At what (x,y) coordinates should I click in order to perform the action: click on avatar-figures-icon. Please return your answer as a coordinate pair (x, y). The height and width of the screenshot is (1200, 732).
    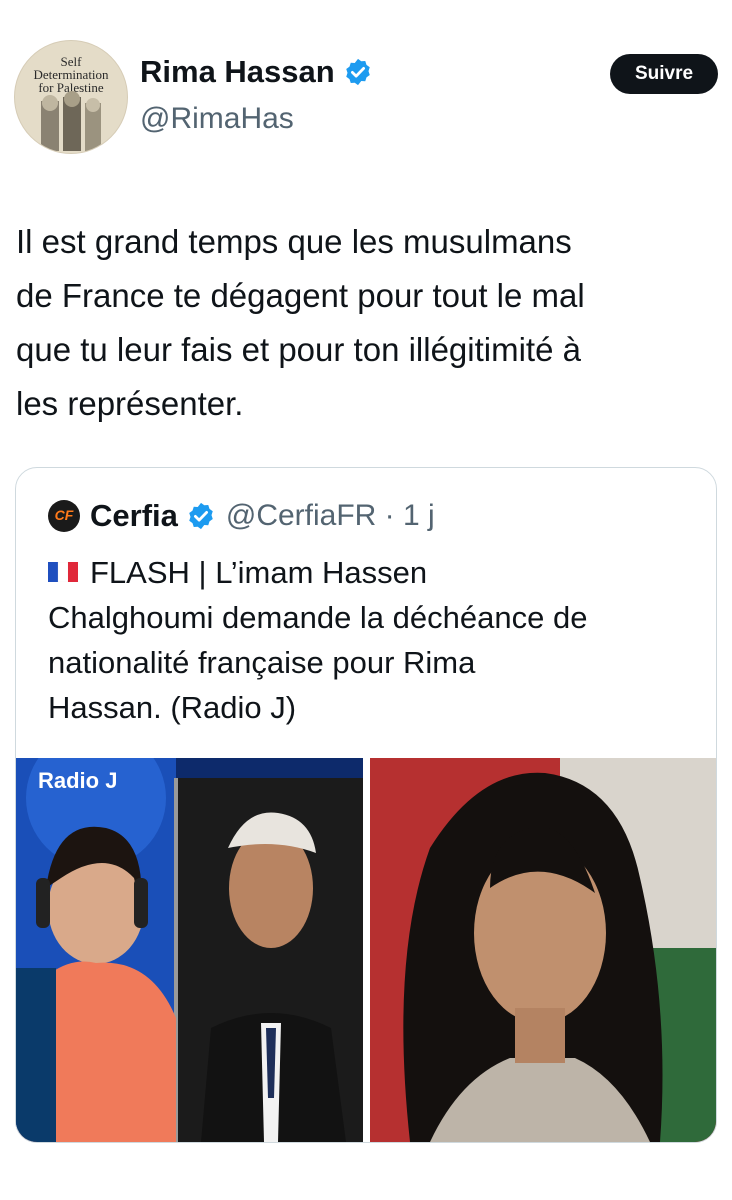
    Looking at the image, I should click on (71, 121).